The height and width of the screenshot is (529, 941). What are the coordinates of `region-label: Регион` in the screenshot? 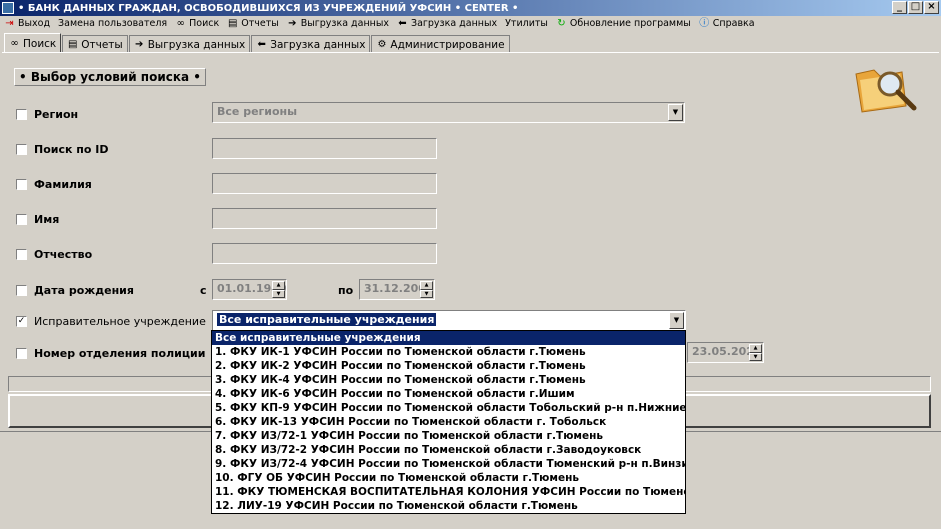 It's located at (56, 114).